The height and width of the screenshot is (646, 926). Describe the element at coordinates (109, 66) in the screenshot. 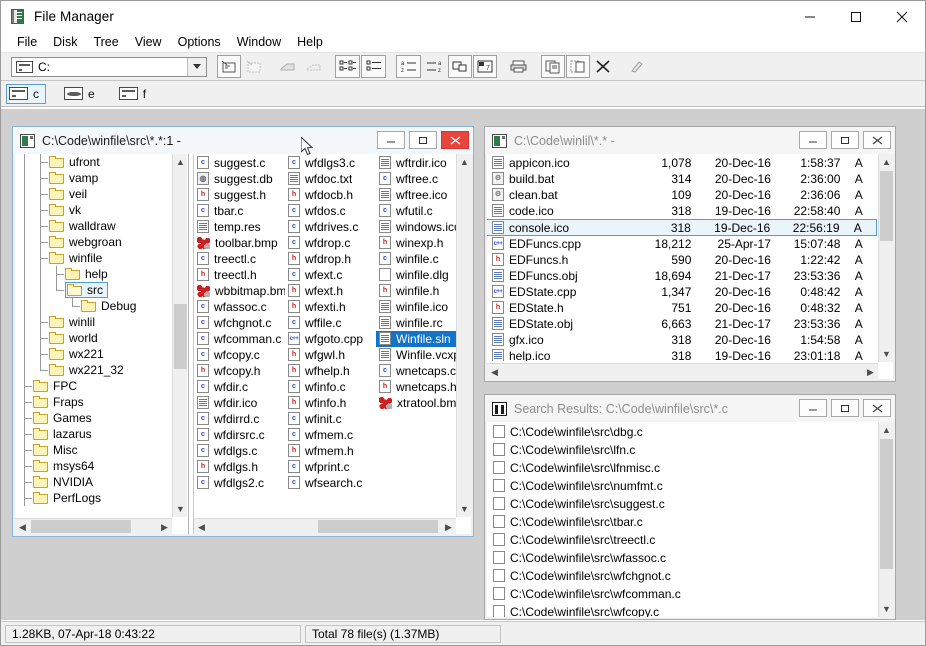

I see `drive-select: C:` at that location.